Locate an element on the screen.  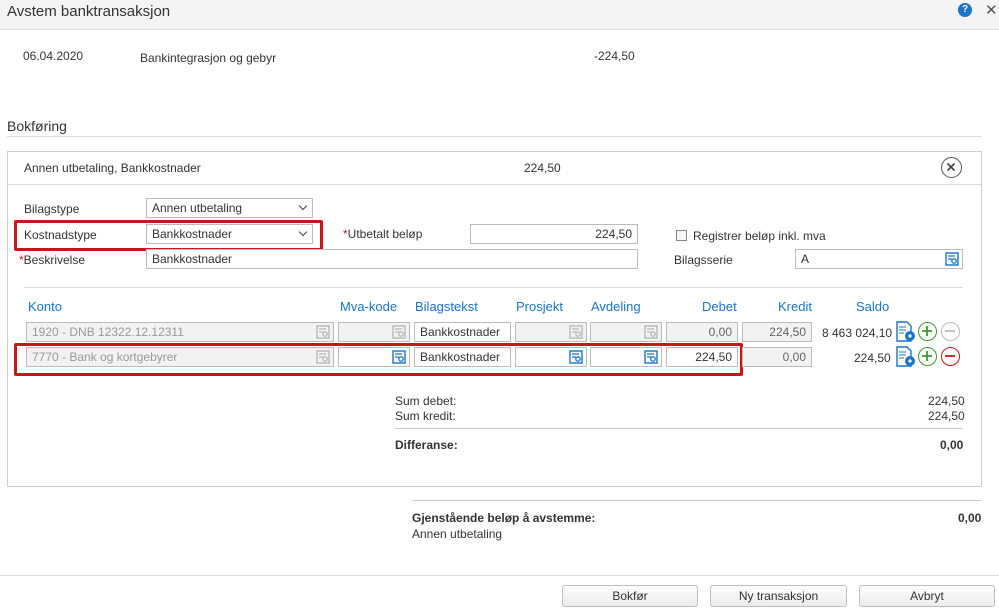
sum-kredit-value: 224,50 is located at coordinates (946, 416).